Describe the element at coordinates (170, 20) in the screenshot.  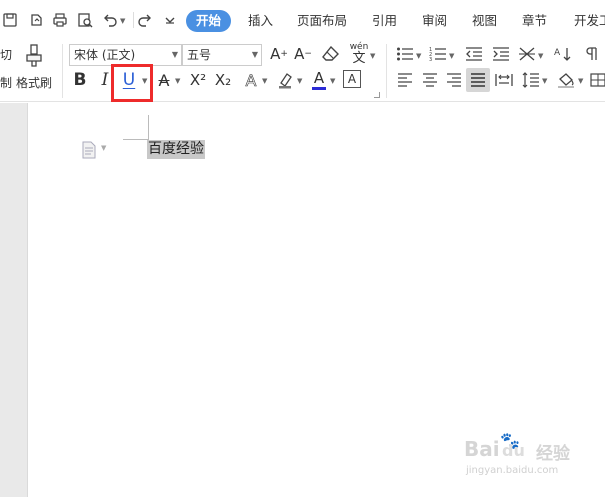
I see `customize-toolbar-icon` at that location.